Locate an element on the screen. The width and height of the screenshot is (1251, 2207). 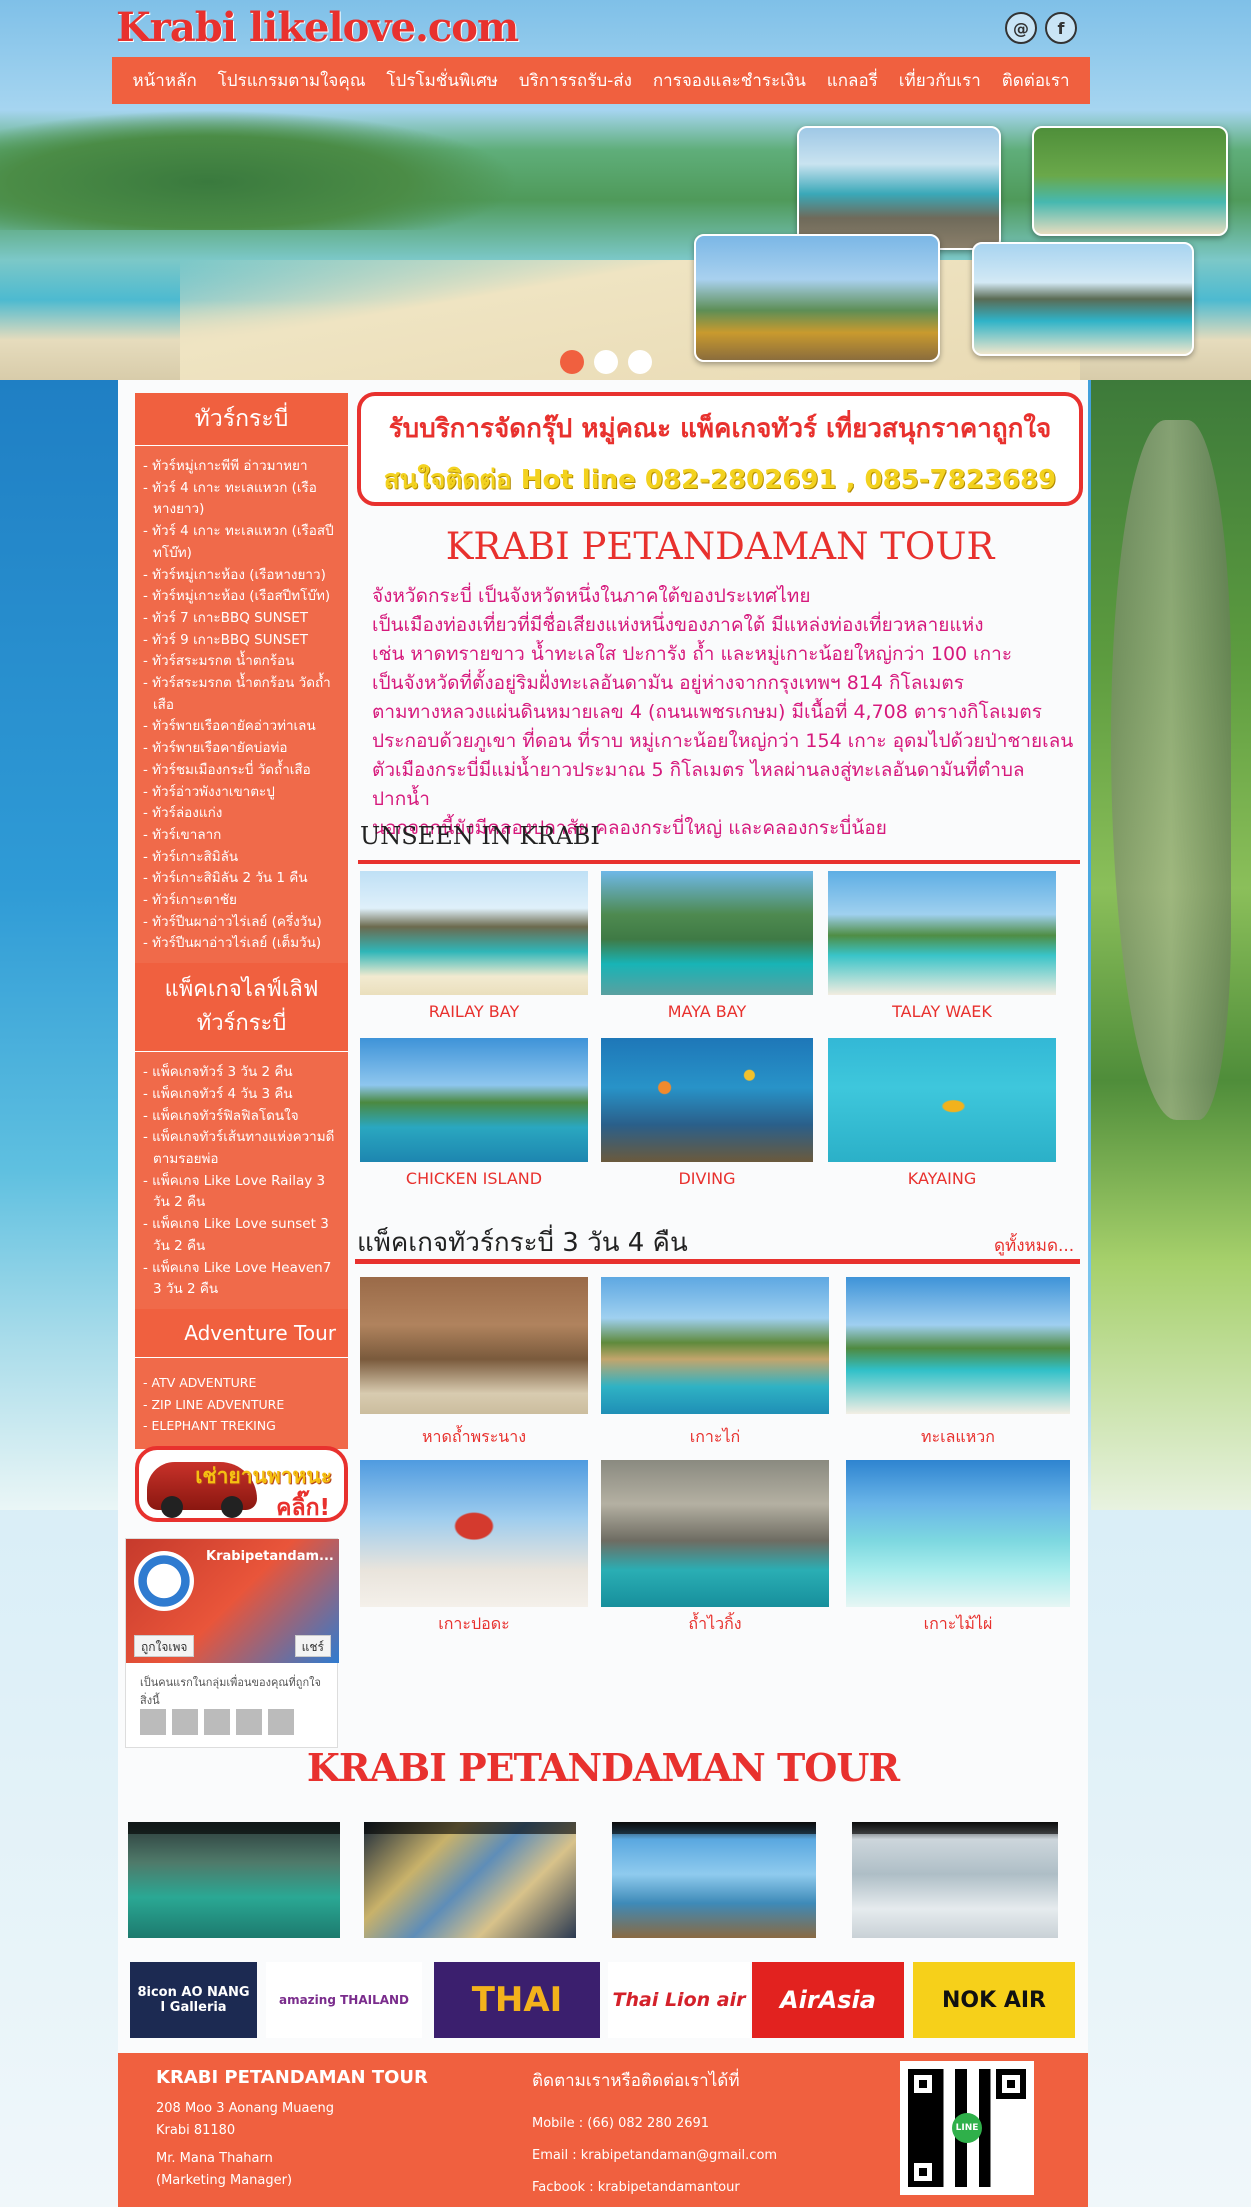
facebook-share-button: แชร์ is located at coordinates (312, 1646).